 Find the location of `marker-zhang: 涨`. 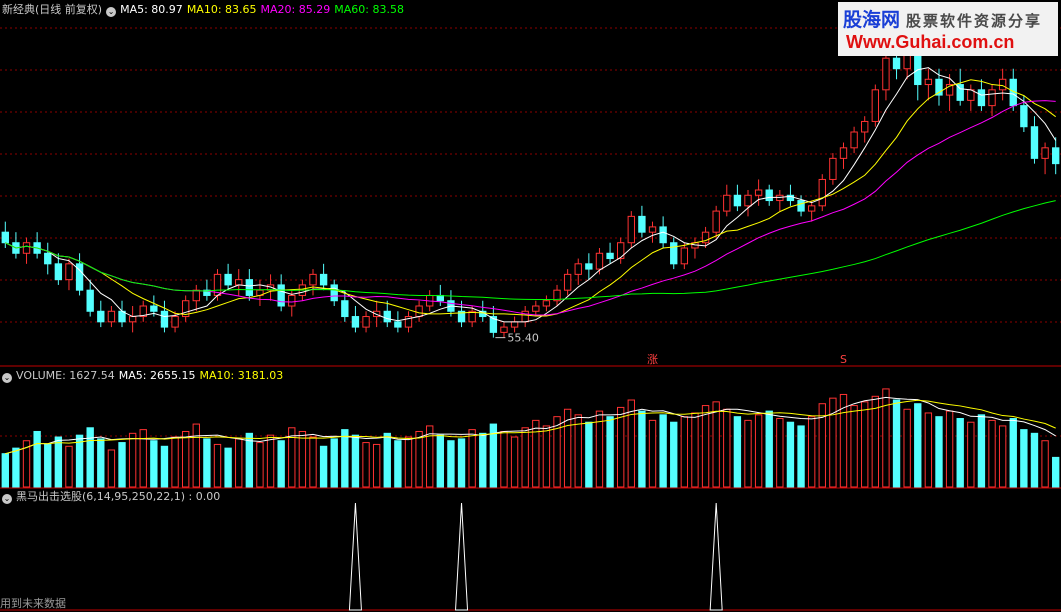

marker-zhang: 涨 is located at coordinates (652, 359).